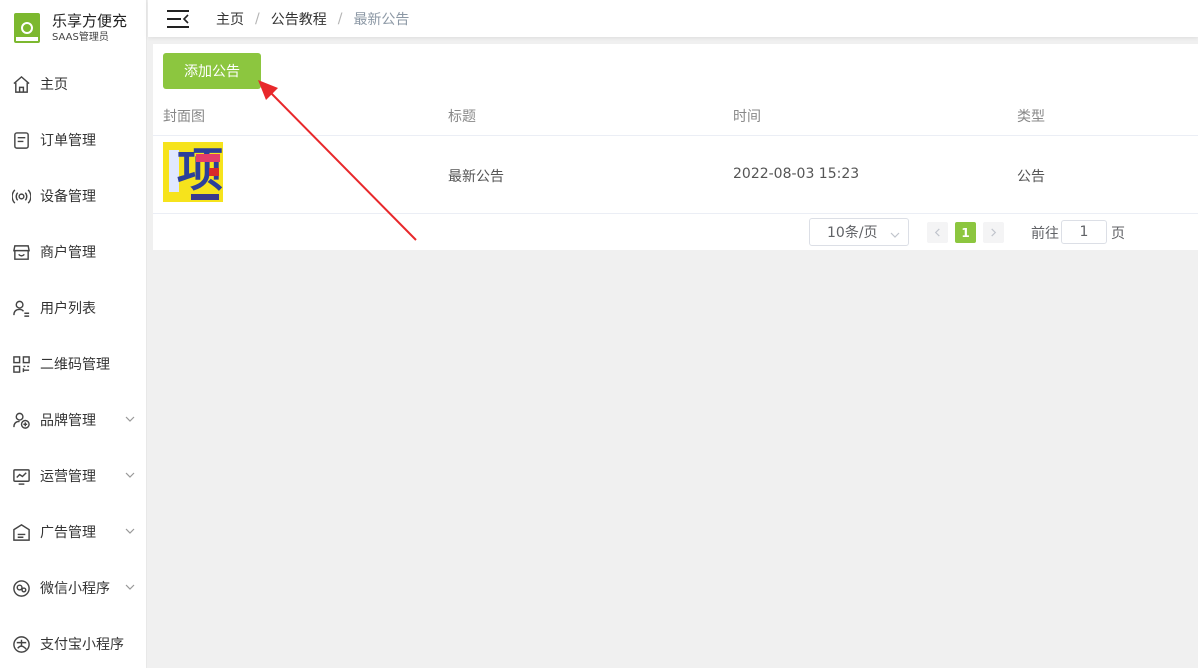 Image resolution: width=1198 pixels, height=668 pixels. I want to click on sidebar-item-label: 二维码管理, so click(75, 365).